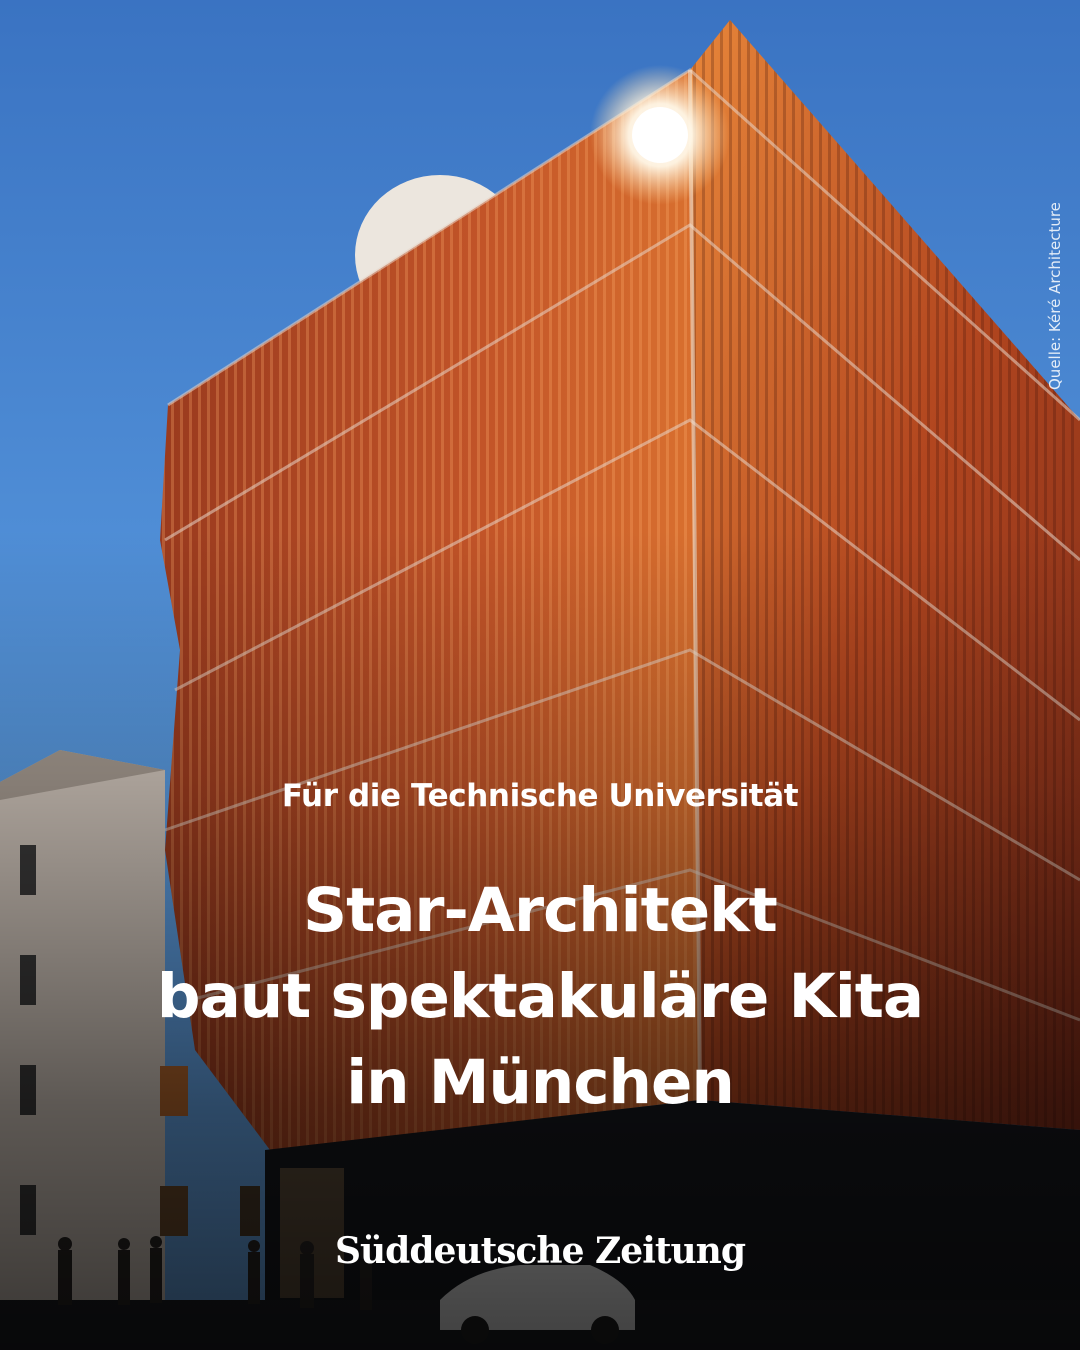 The width and height of the screenshot is (1080, 1350). What do you see at coordinates (540, 796) in the screenshot?
I see `kicker: Für die Technische Universität` at bounding box center [540, 796].